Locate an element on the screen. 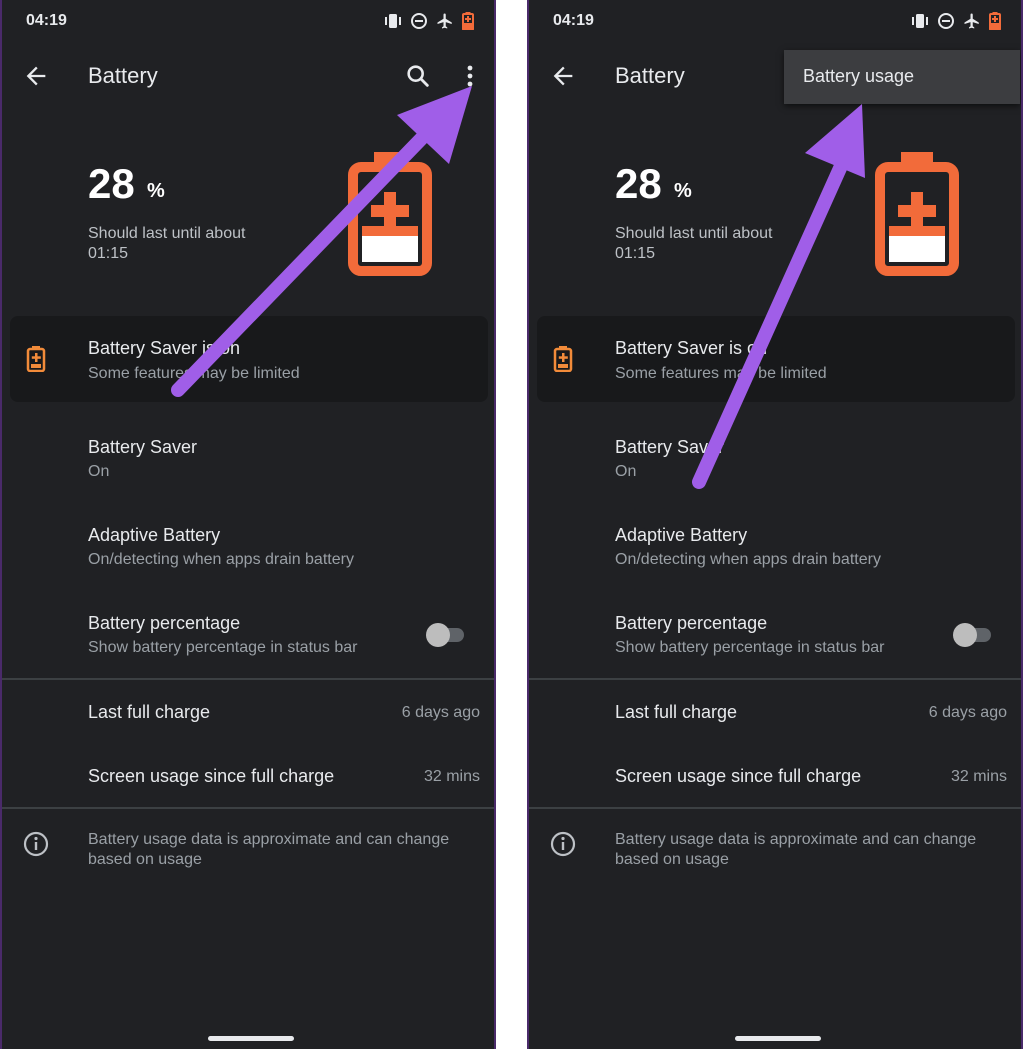 The image size is (1024, 1049). overflow-menu: Battery usage is located at coordinates (902, 77).